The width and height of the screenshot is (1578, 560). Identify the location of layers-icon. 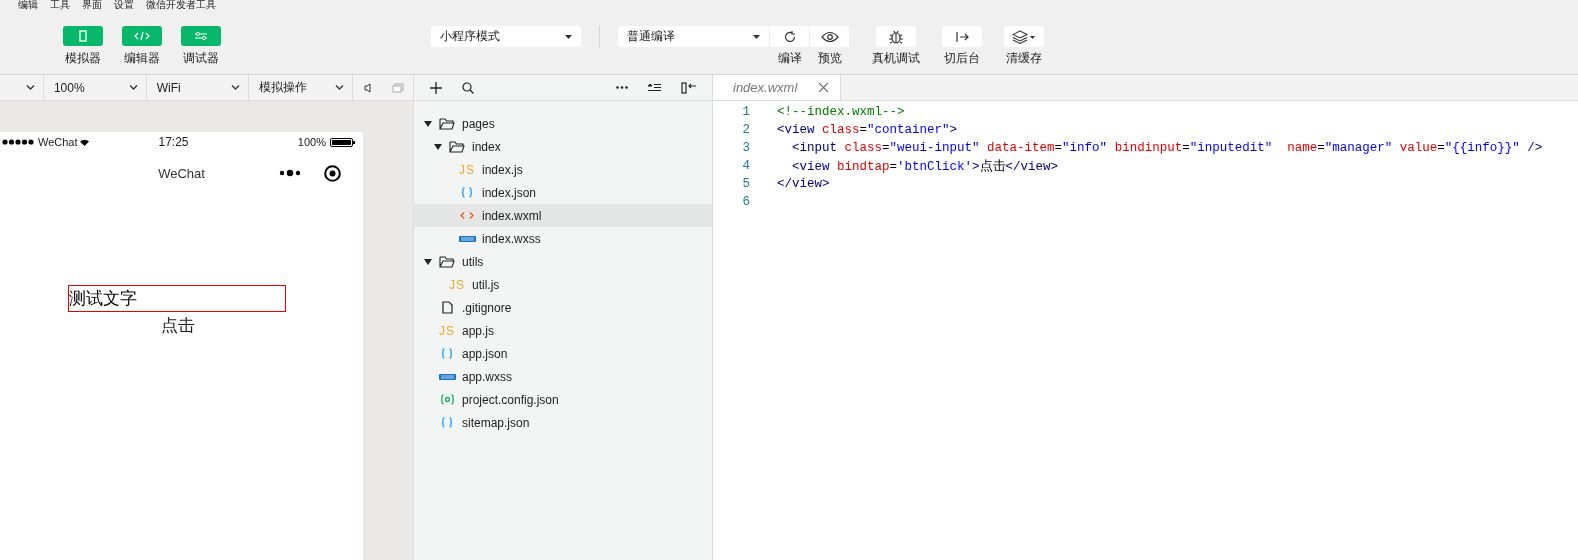
(1024, 36).